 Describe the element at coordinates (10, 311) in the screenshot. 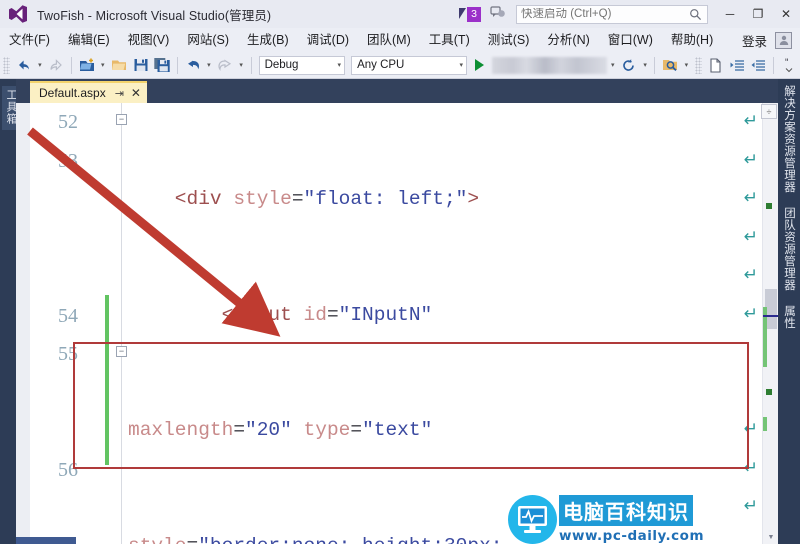

I see `left-auto-hide-dock: 工具箱` at that location.